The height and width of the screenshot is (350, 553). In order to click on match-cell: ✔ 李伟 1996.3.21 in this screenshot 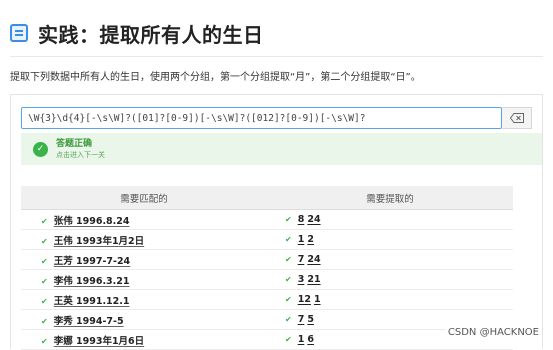, I will do `click(144, 279)`.